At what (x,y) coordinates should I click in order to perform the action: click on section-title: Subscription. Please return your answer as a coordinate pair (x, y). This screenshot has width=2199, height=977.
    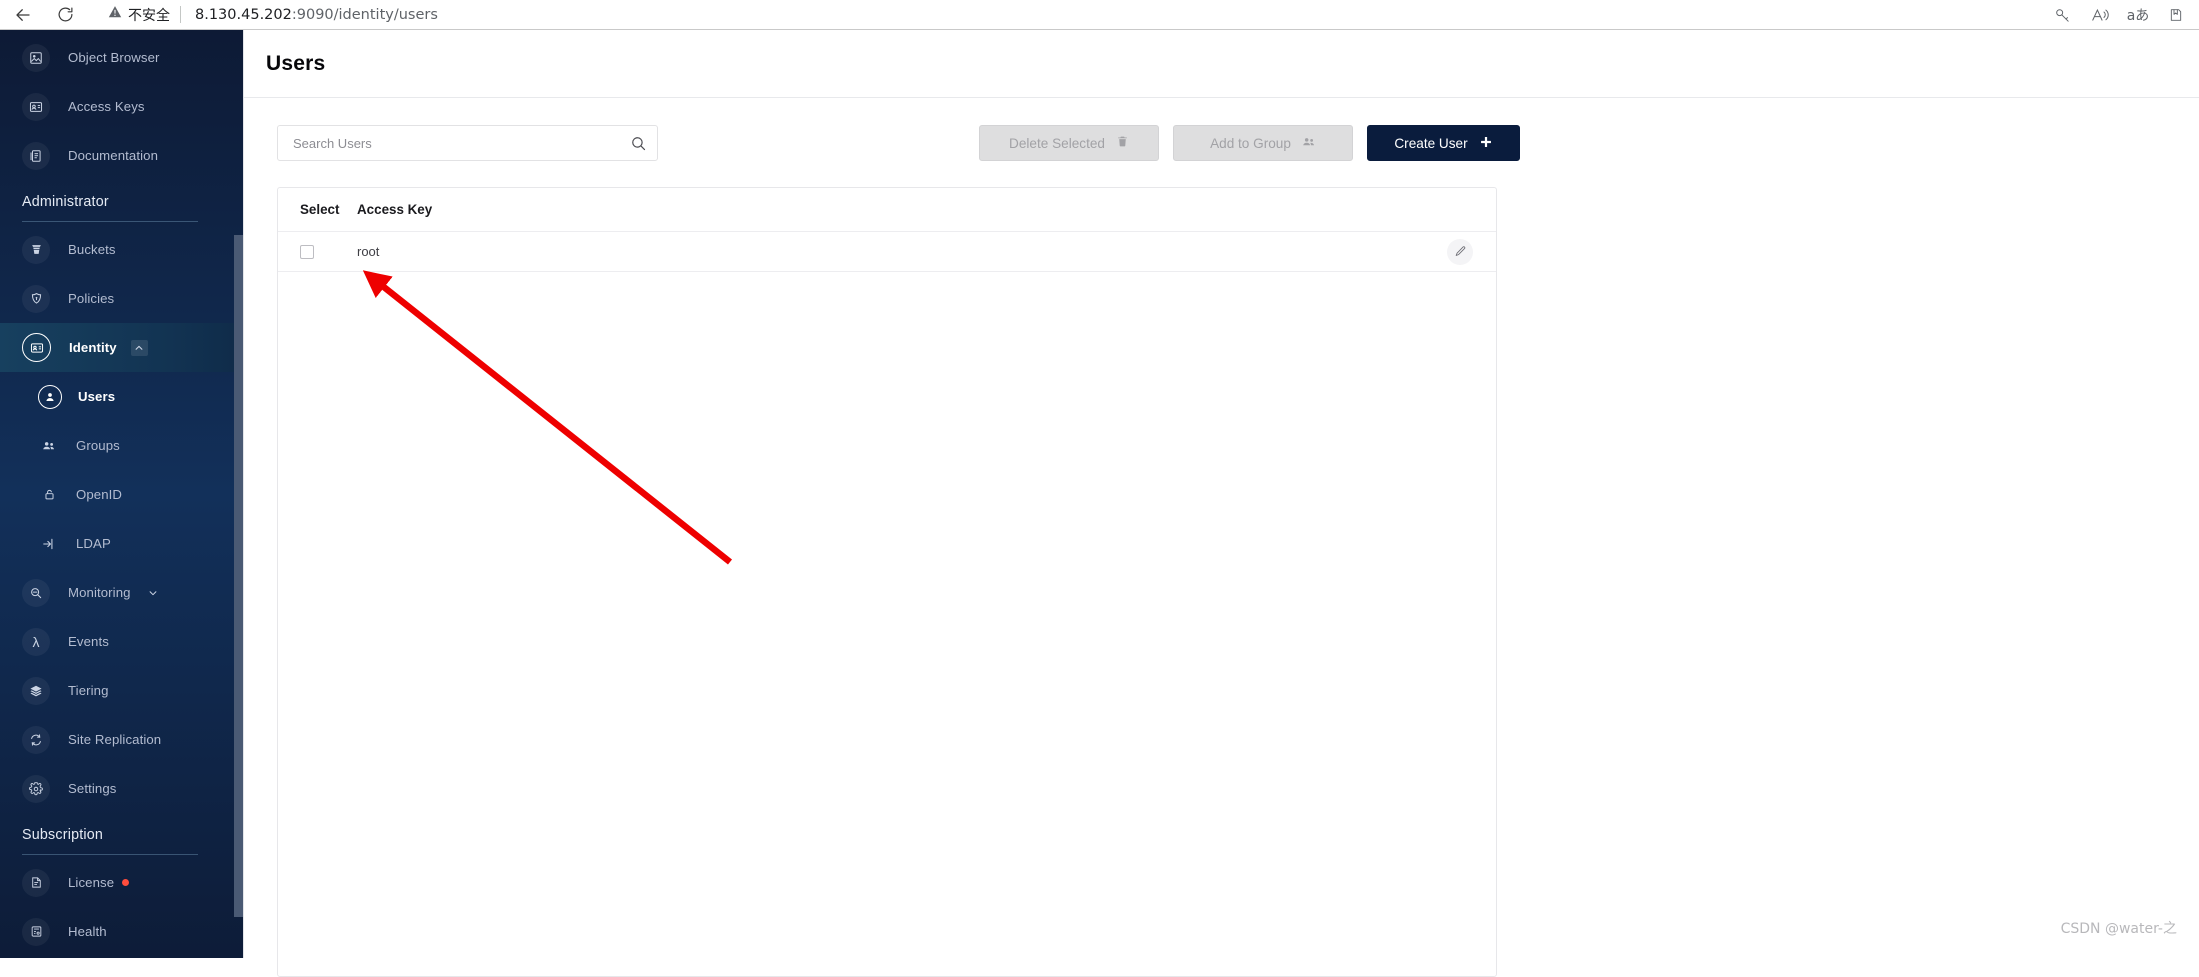
    Looking at the image, I should click on (121, 835).